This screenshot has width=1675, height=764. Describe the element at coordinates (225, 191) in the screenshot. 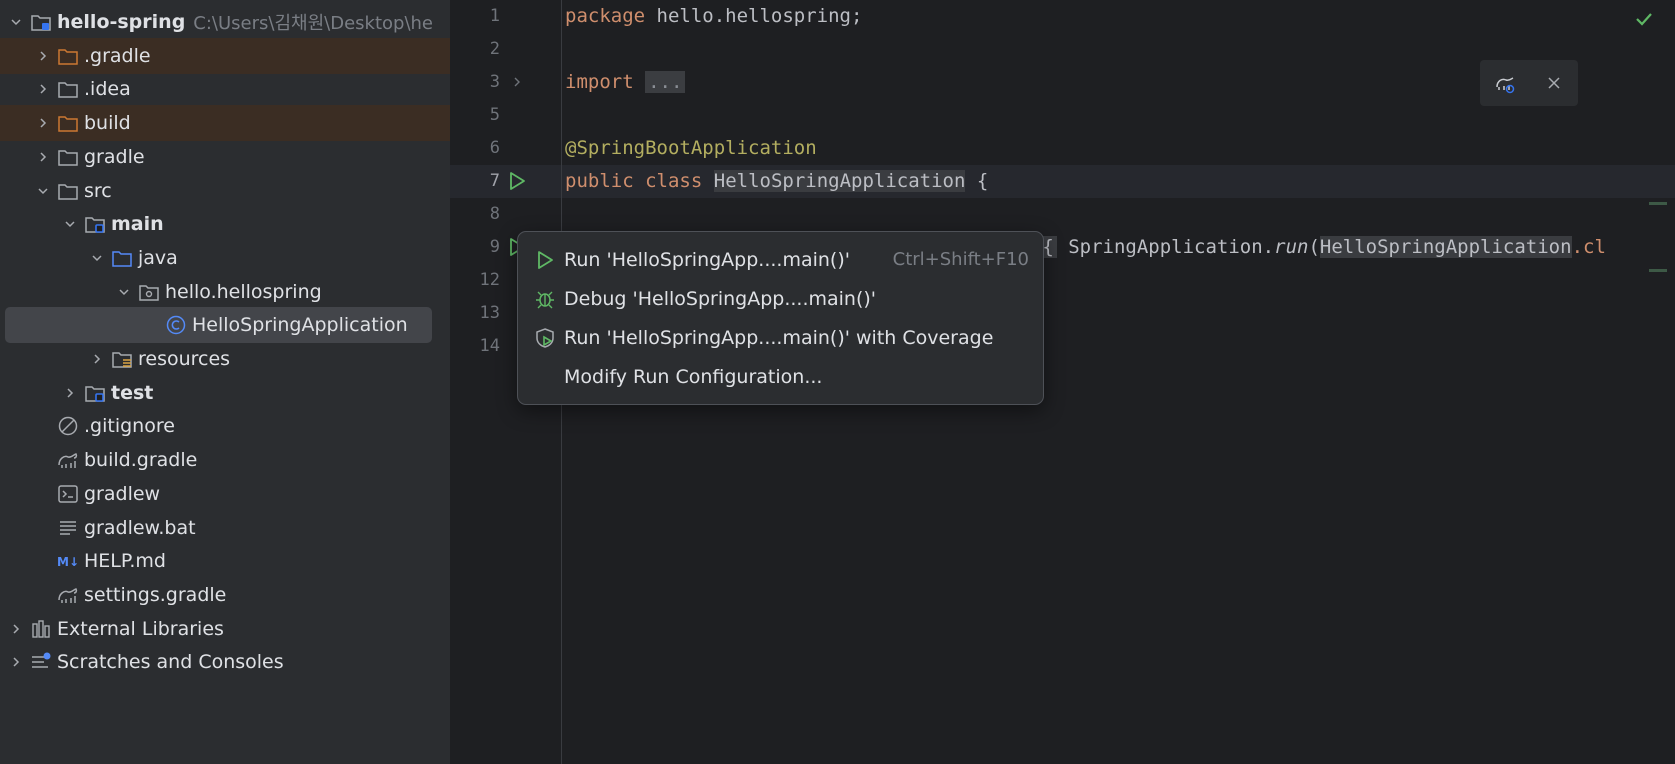

I see `tree-item: src` at that location.